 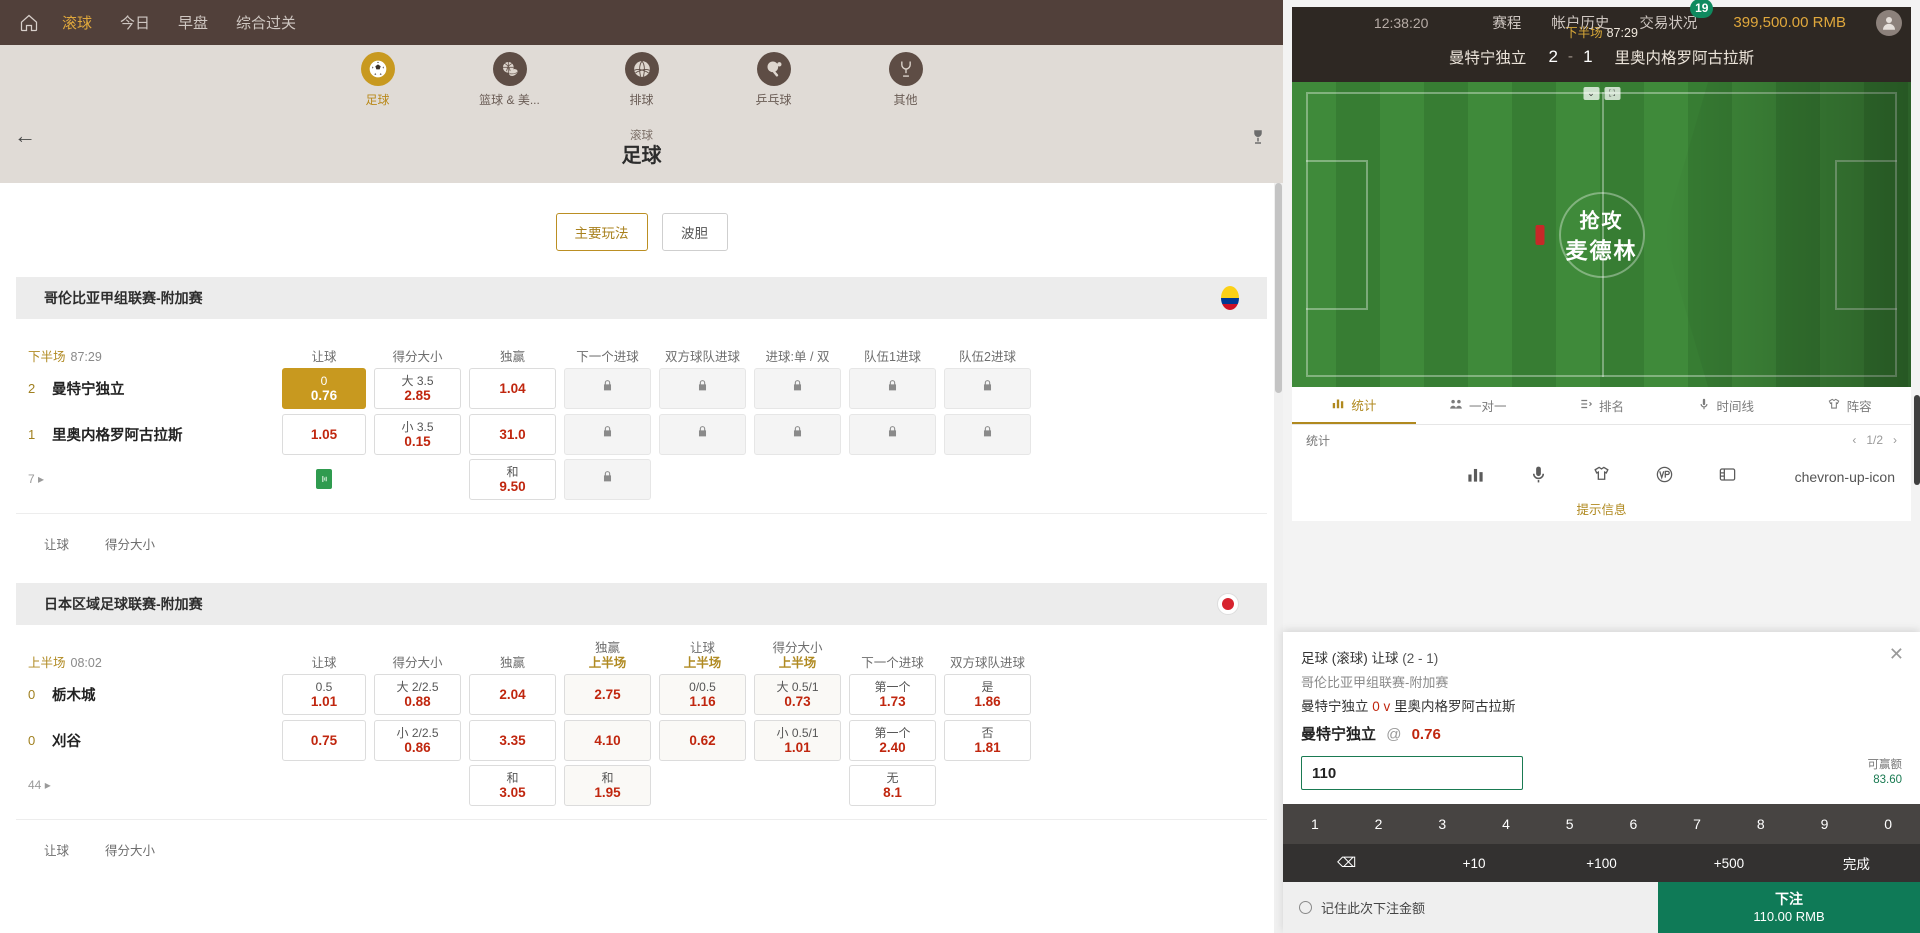 I want to click on key-9: 9, so click(x=1825, y=824).